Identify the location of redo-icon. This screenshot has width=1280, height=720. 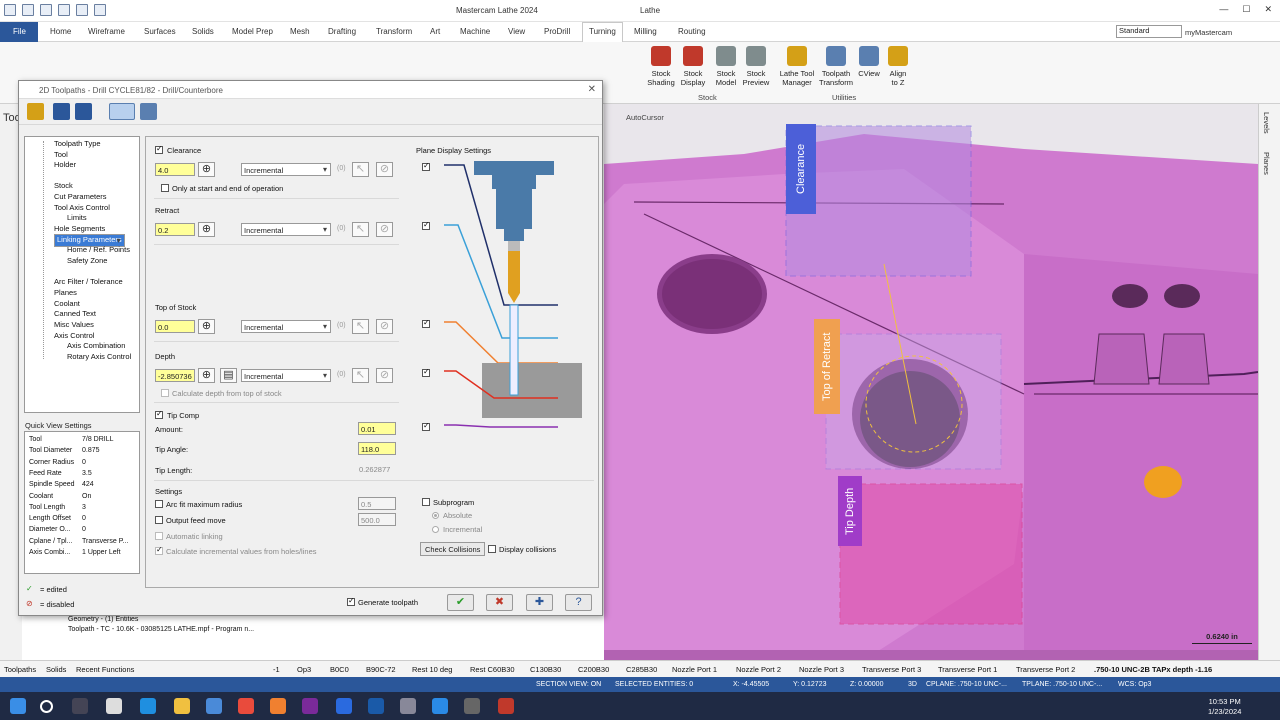
(100, 10).